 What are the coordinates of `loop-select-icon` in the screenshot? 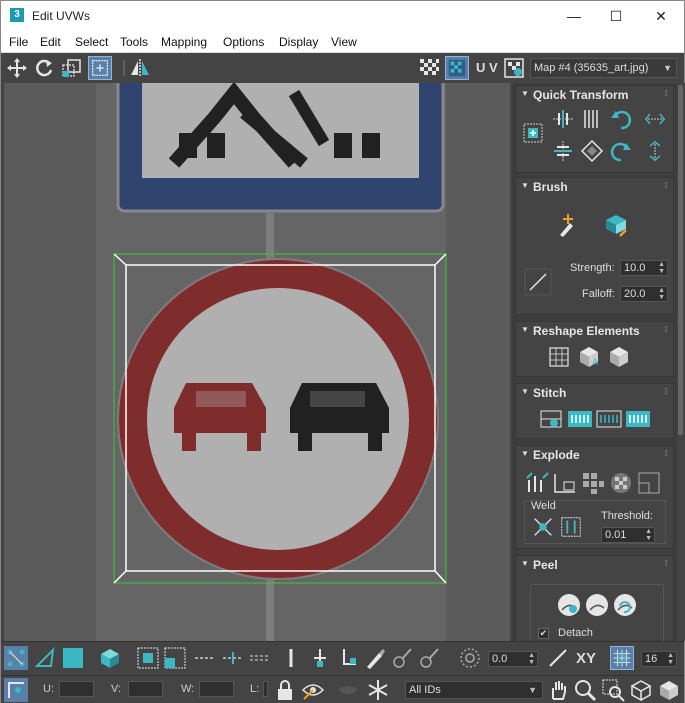 It's located at (205, 658).